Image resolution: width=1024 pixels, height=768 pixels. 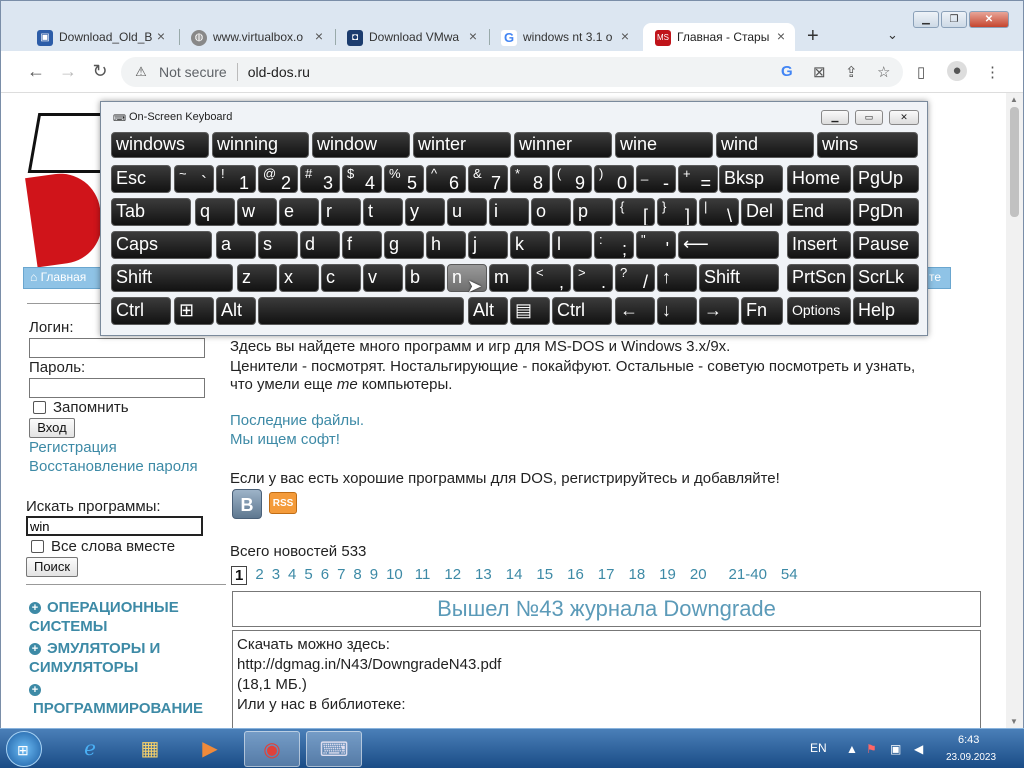 What do you see at coordinates (297, 420) in the screenshot?
I see `last-files-link: Последние файлы.` at bounding box center [297, 420].